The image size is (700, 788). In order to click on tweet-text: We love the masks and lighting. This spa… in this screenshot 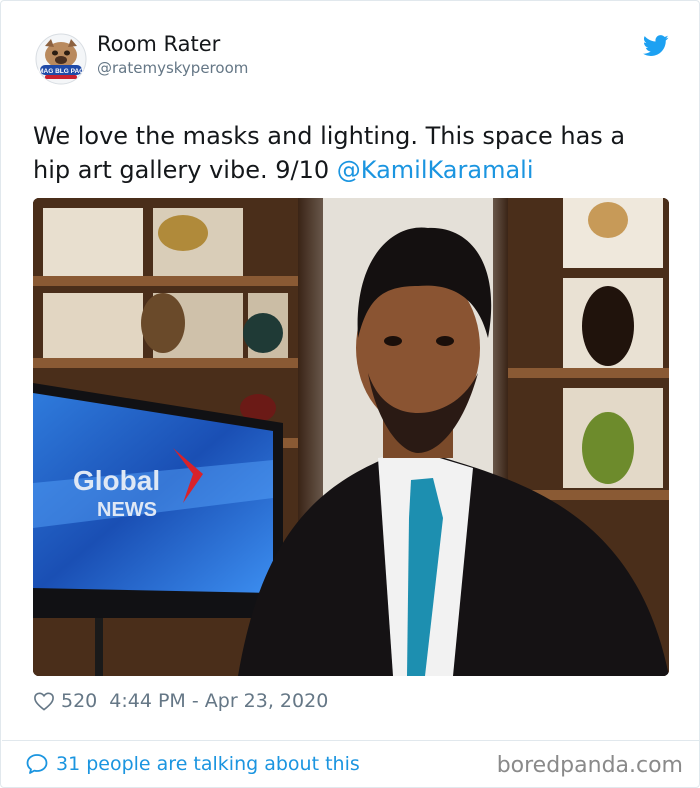, I will do `click(343, 153)`.